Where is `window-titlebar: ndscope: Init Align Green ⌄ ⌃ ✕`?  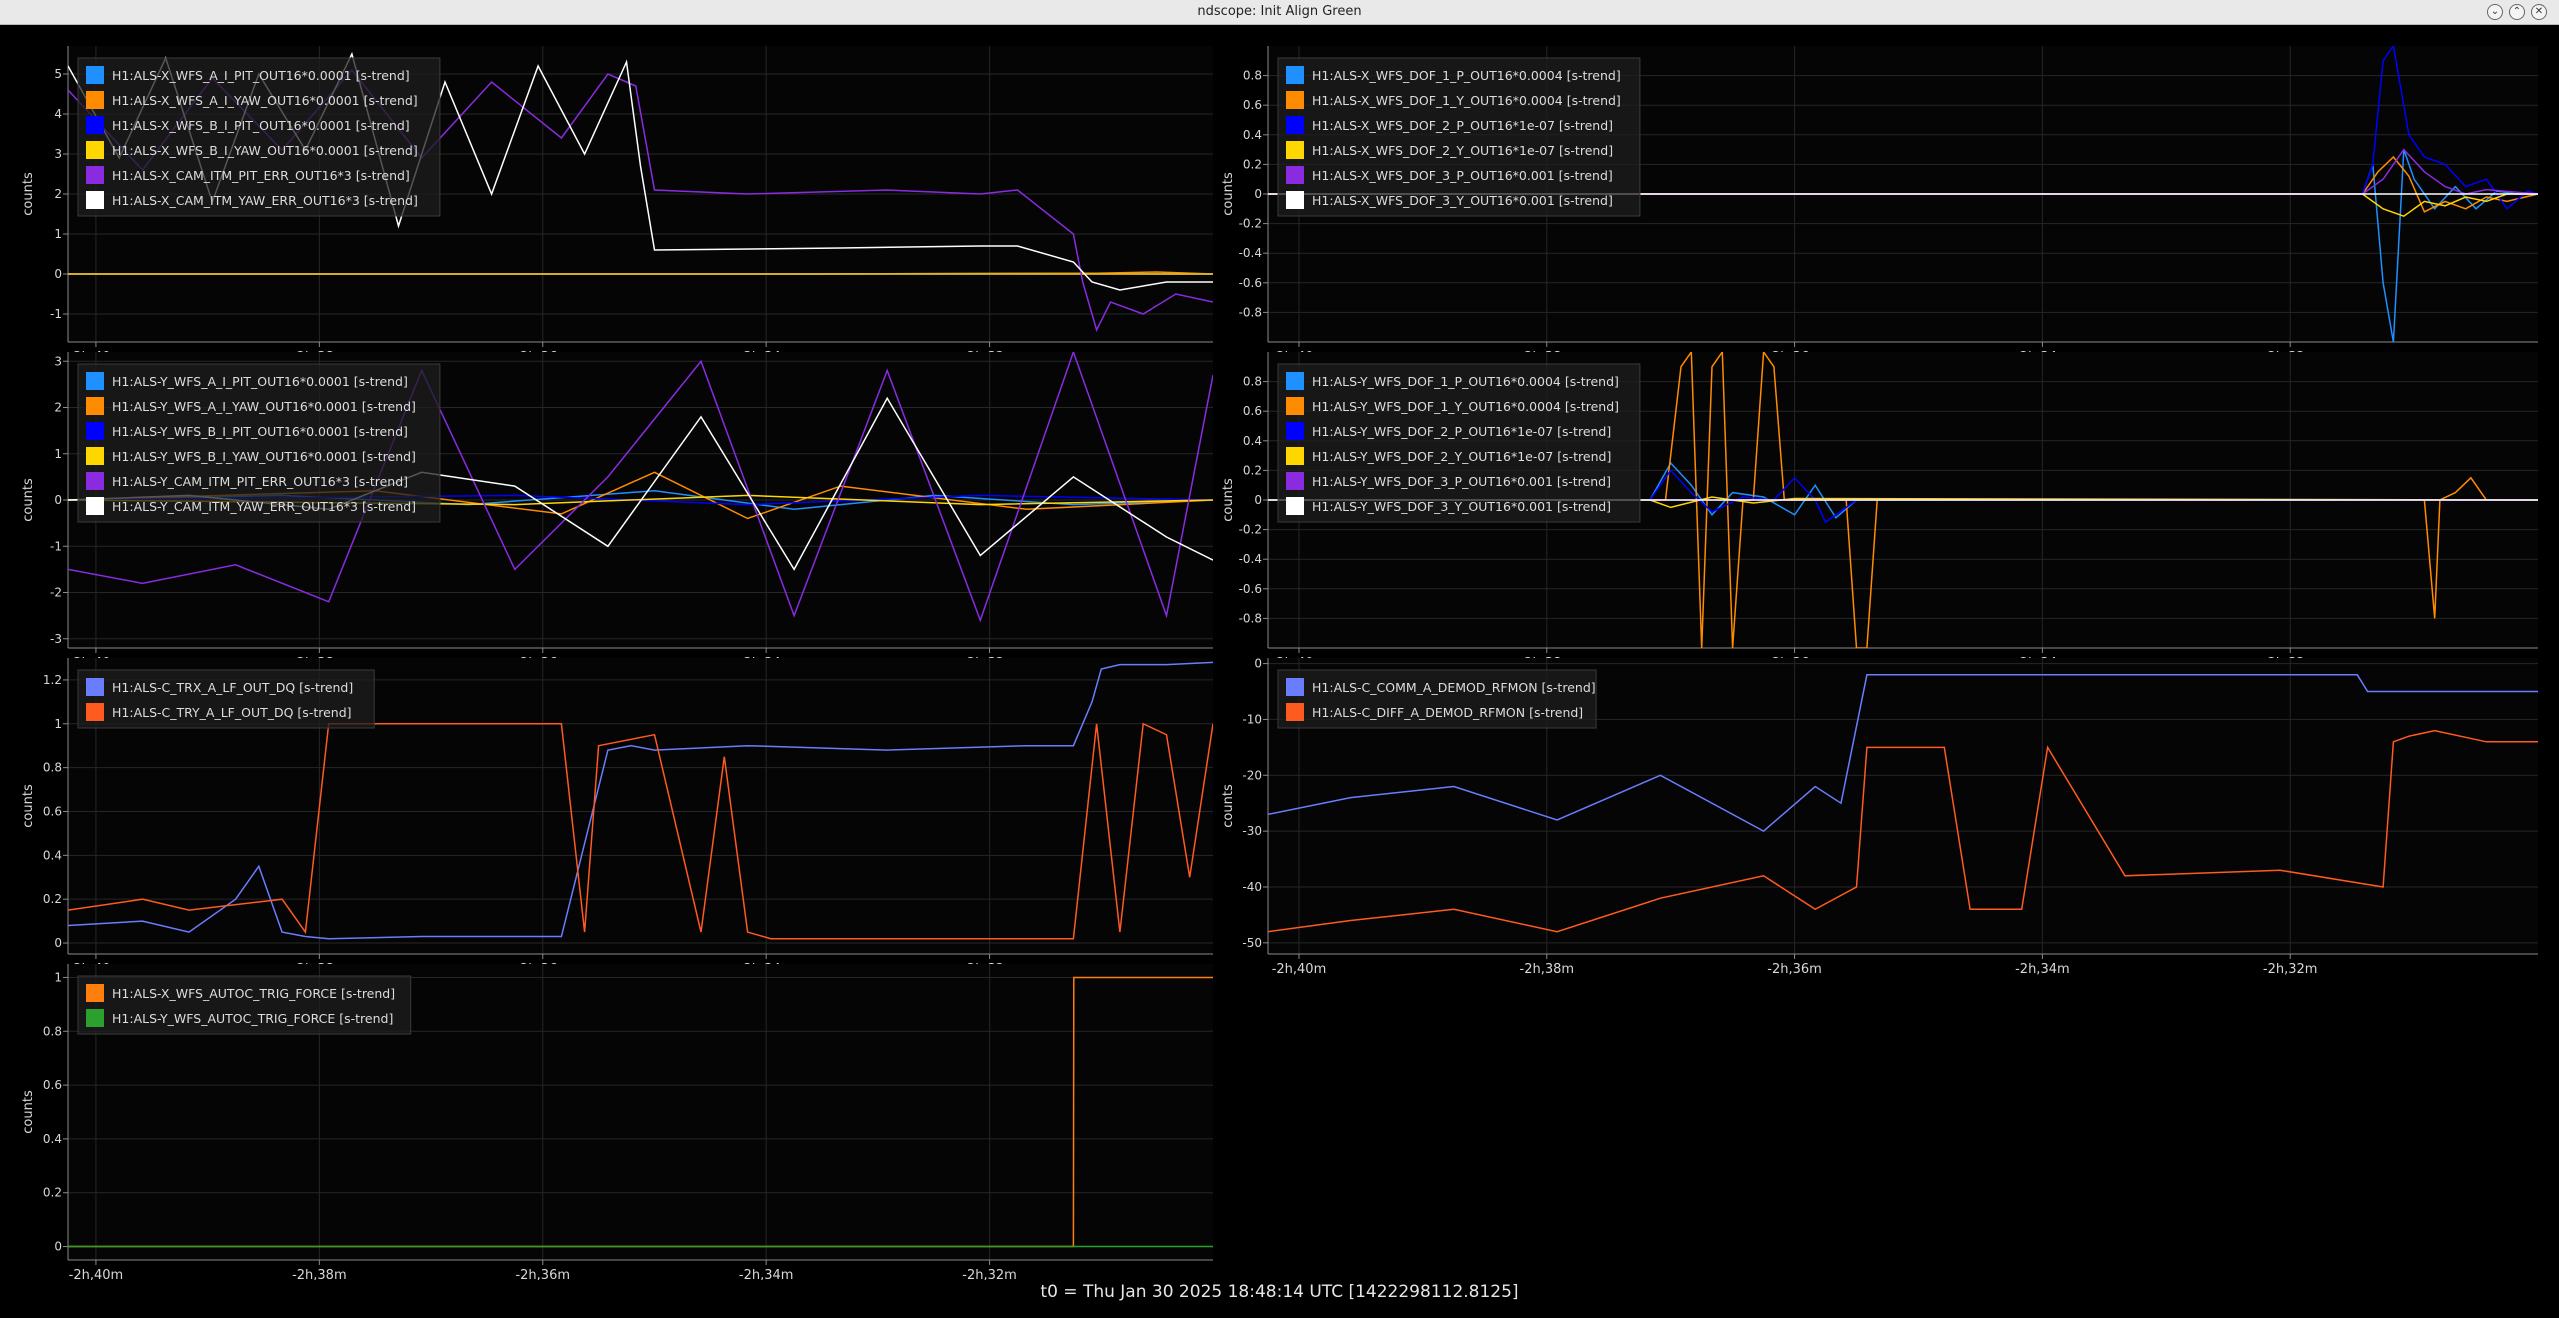
window-titlebar: ndscope: Init Align Green ⌄ ⌃ ✕ is located at coordinates (1279, 12).